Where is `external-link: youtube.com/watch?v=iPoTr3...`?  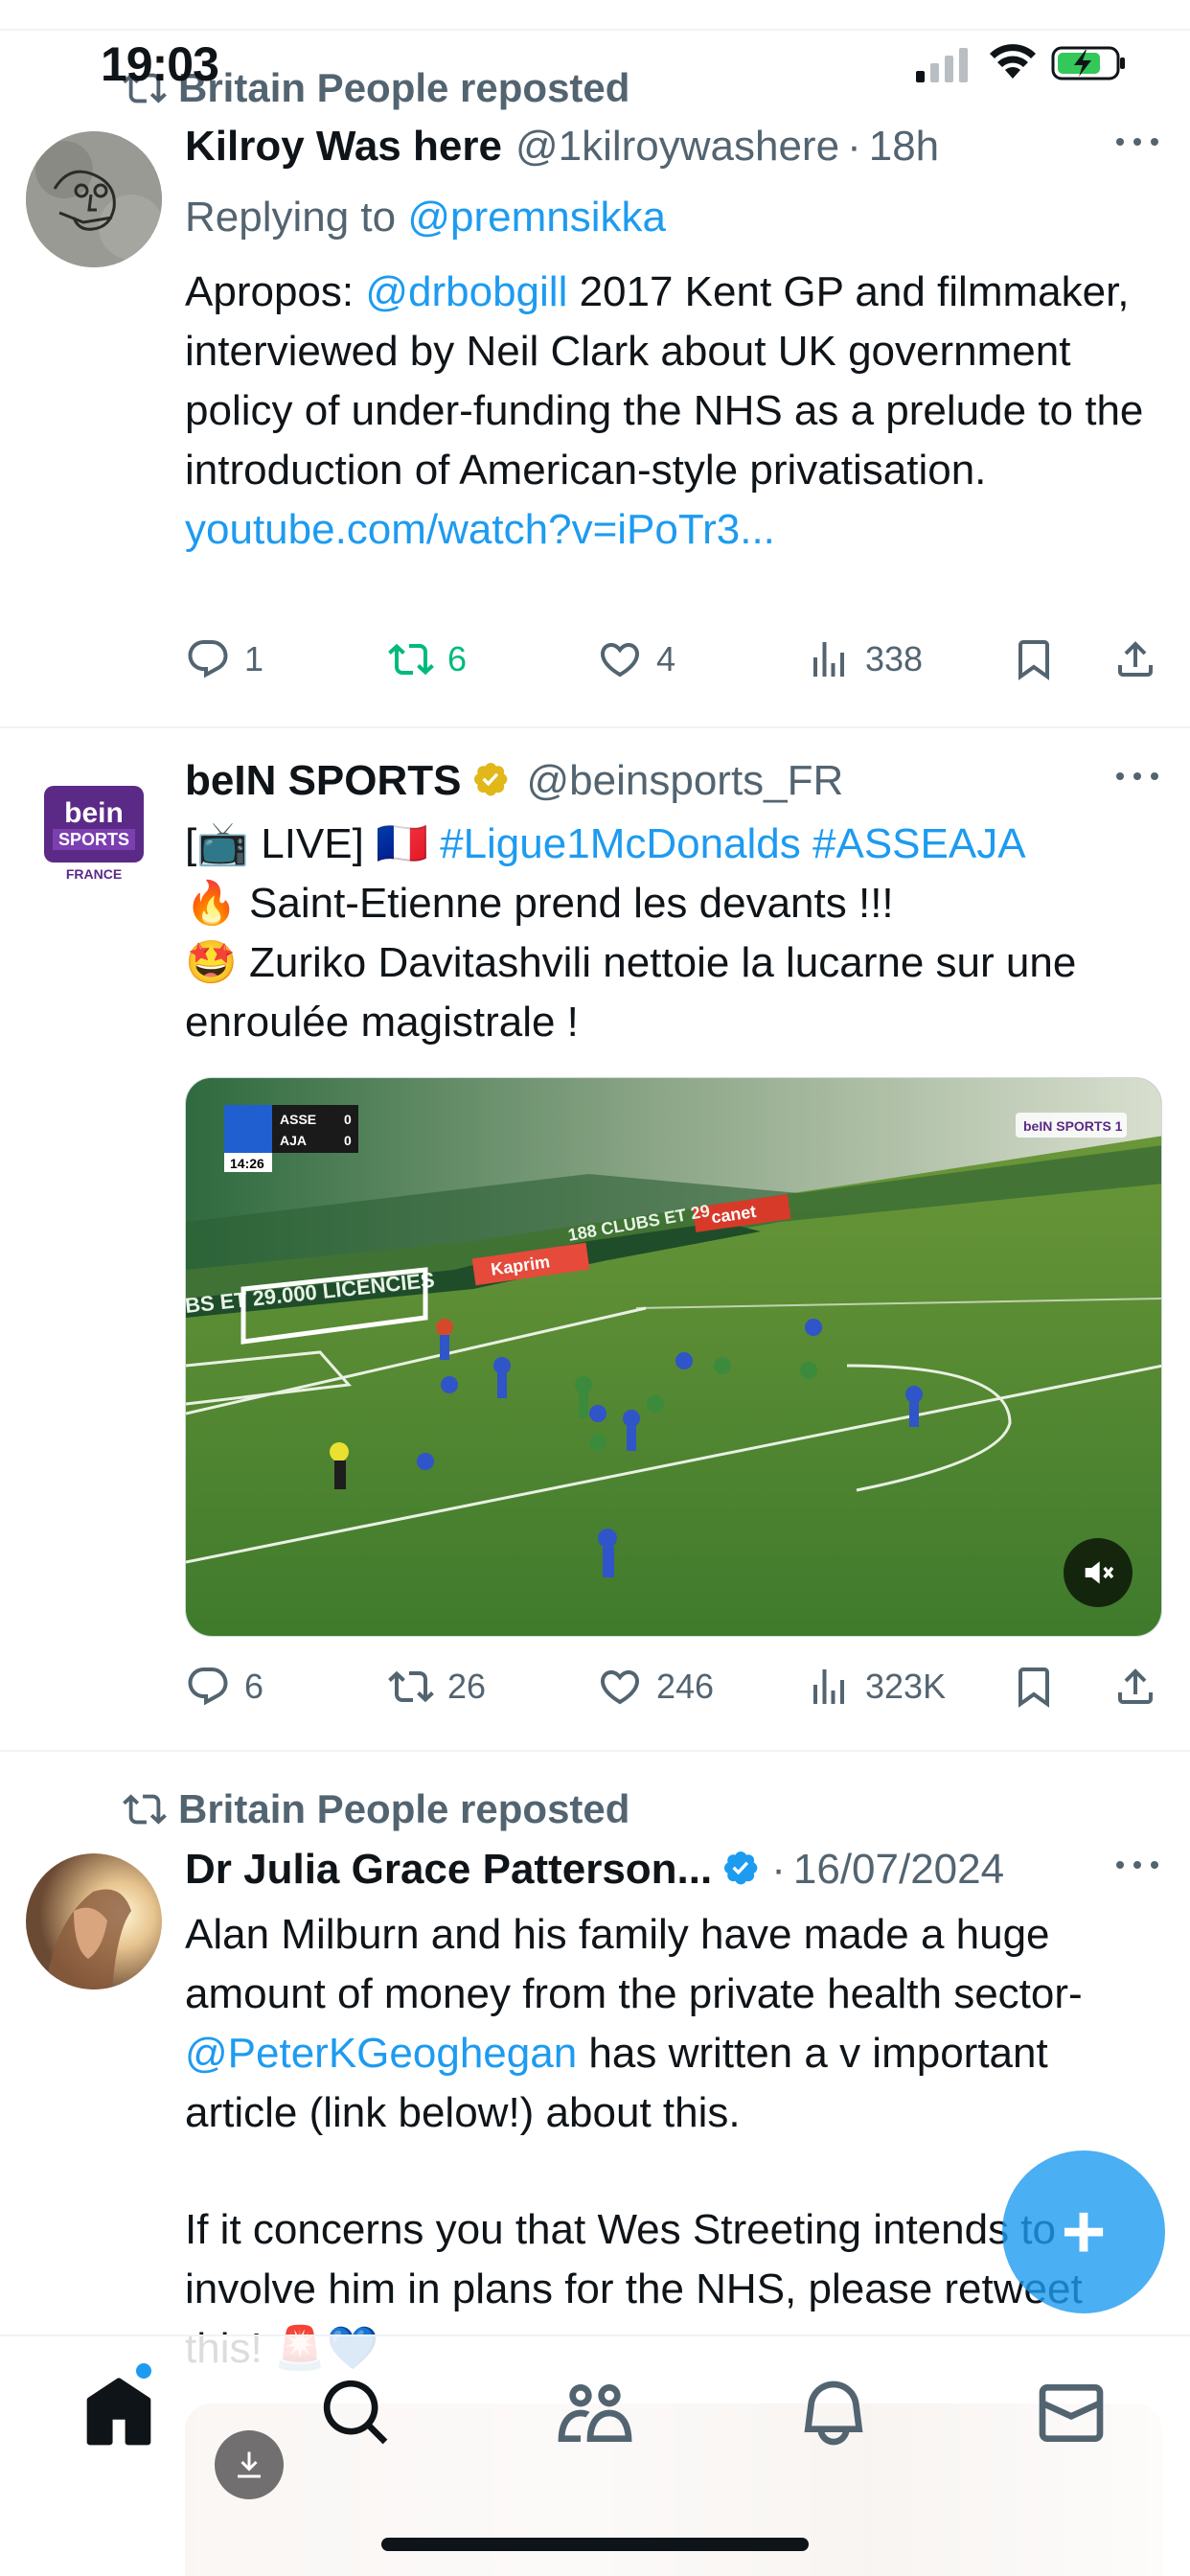 external-link: youtube.com/watch?v=iPoTr3... is located at coordinates (480, 529).